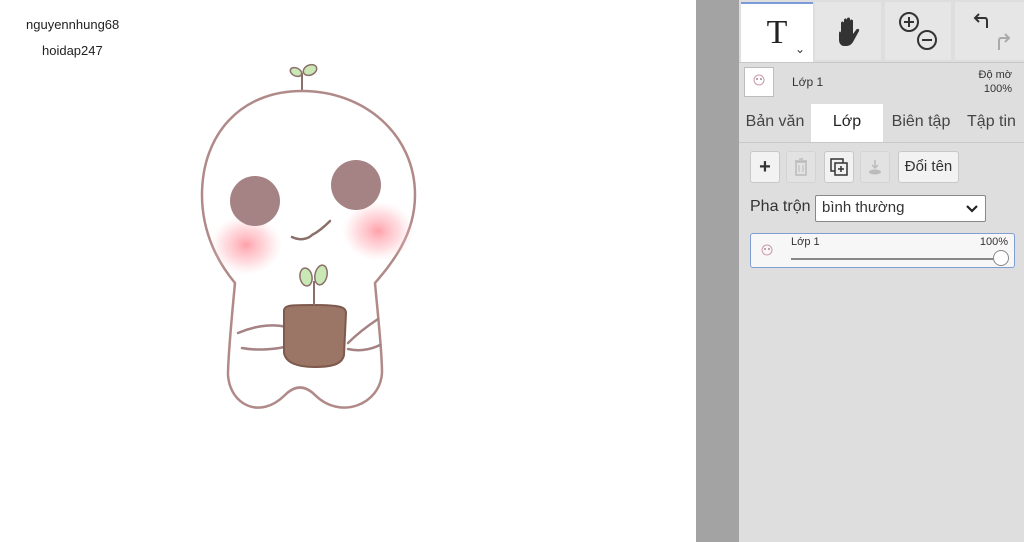 The height and width of the screenshot is (542, 1024). I want to click on tab-edit: Biên tập, so click(921, 123).